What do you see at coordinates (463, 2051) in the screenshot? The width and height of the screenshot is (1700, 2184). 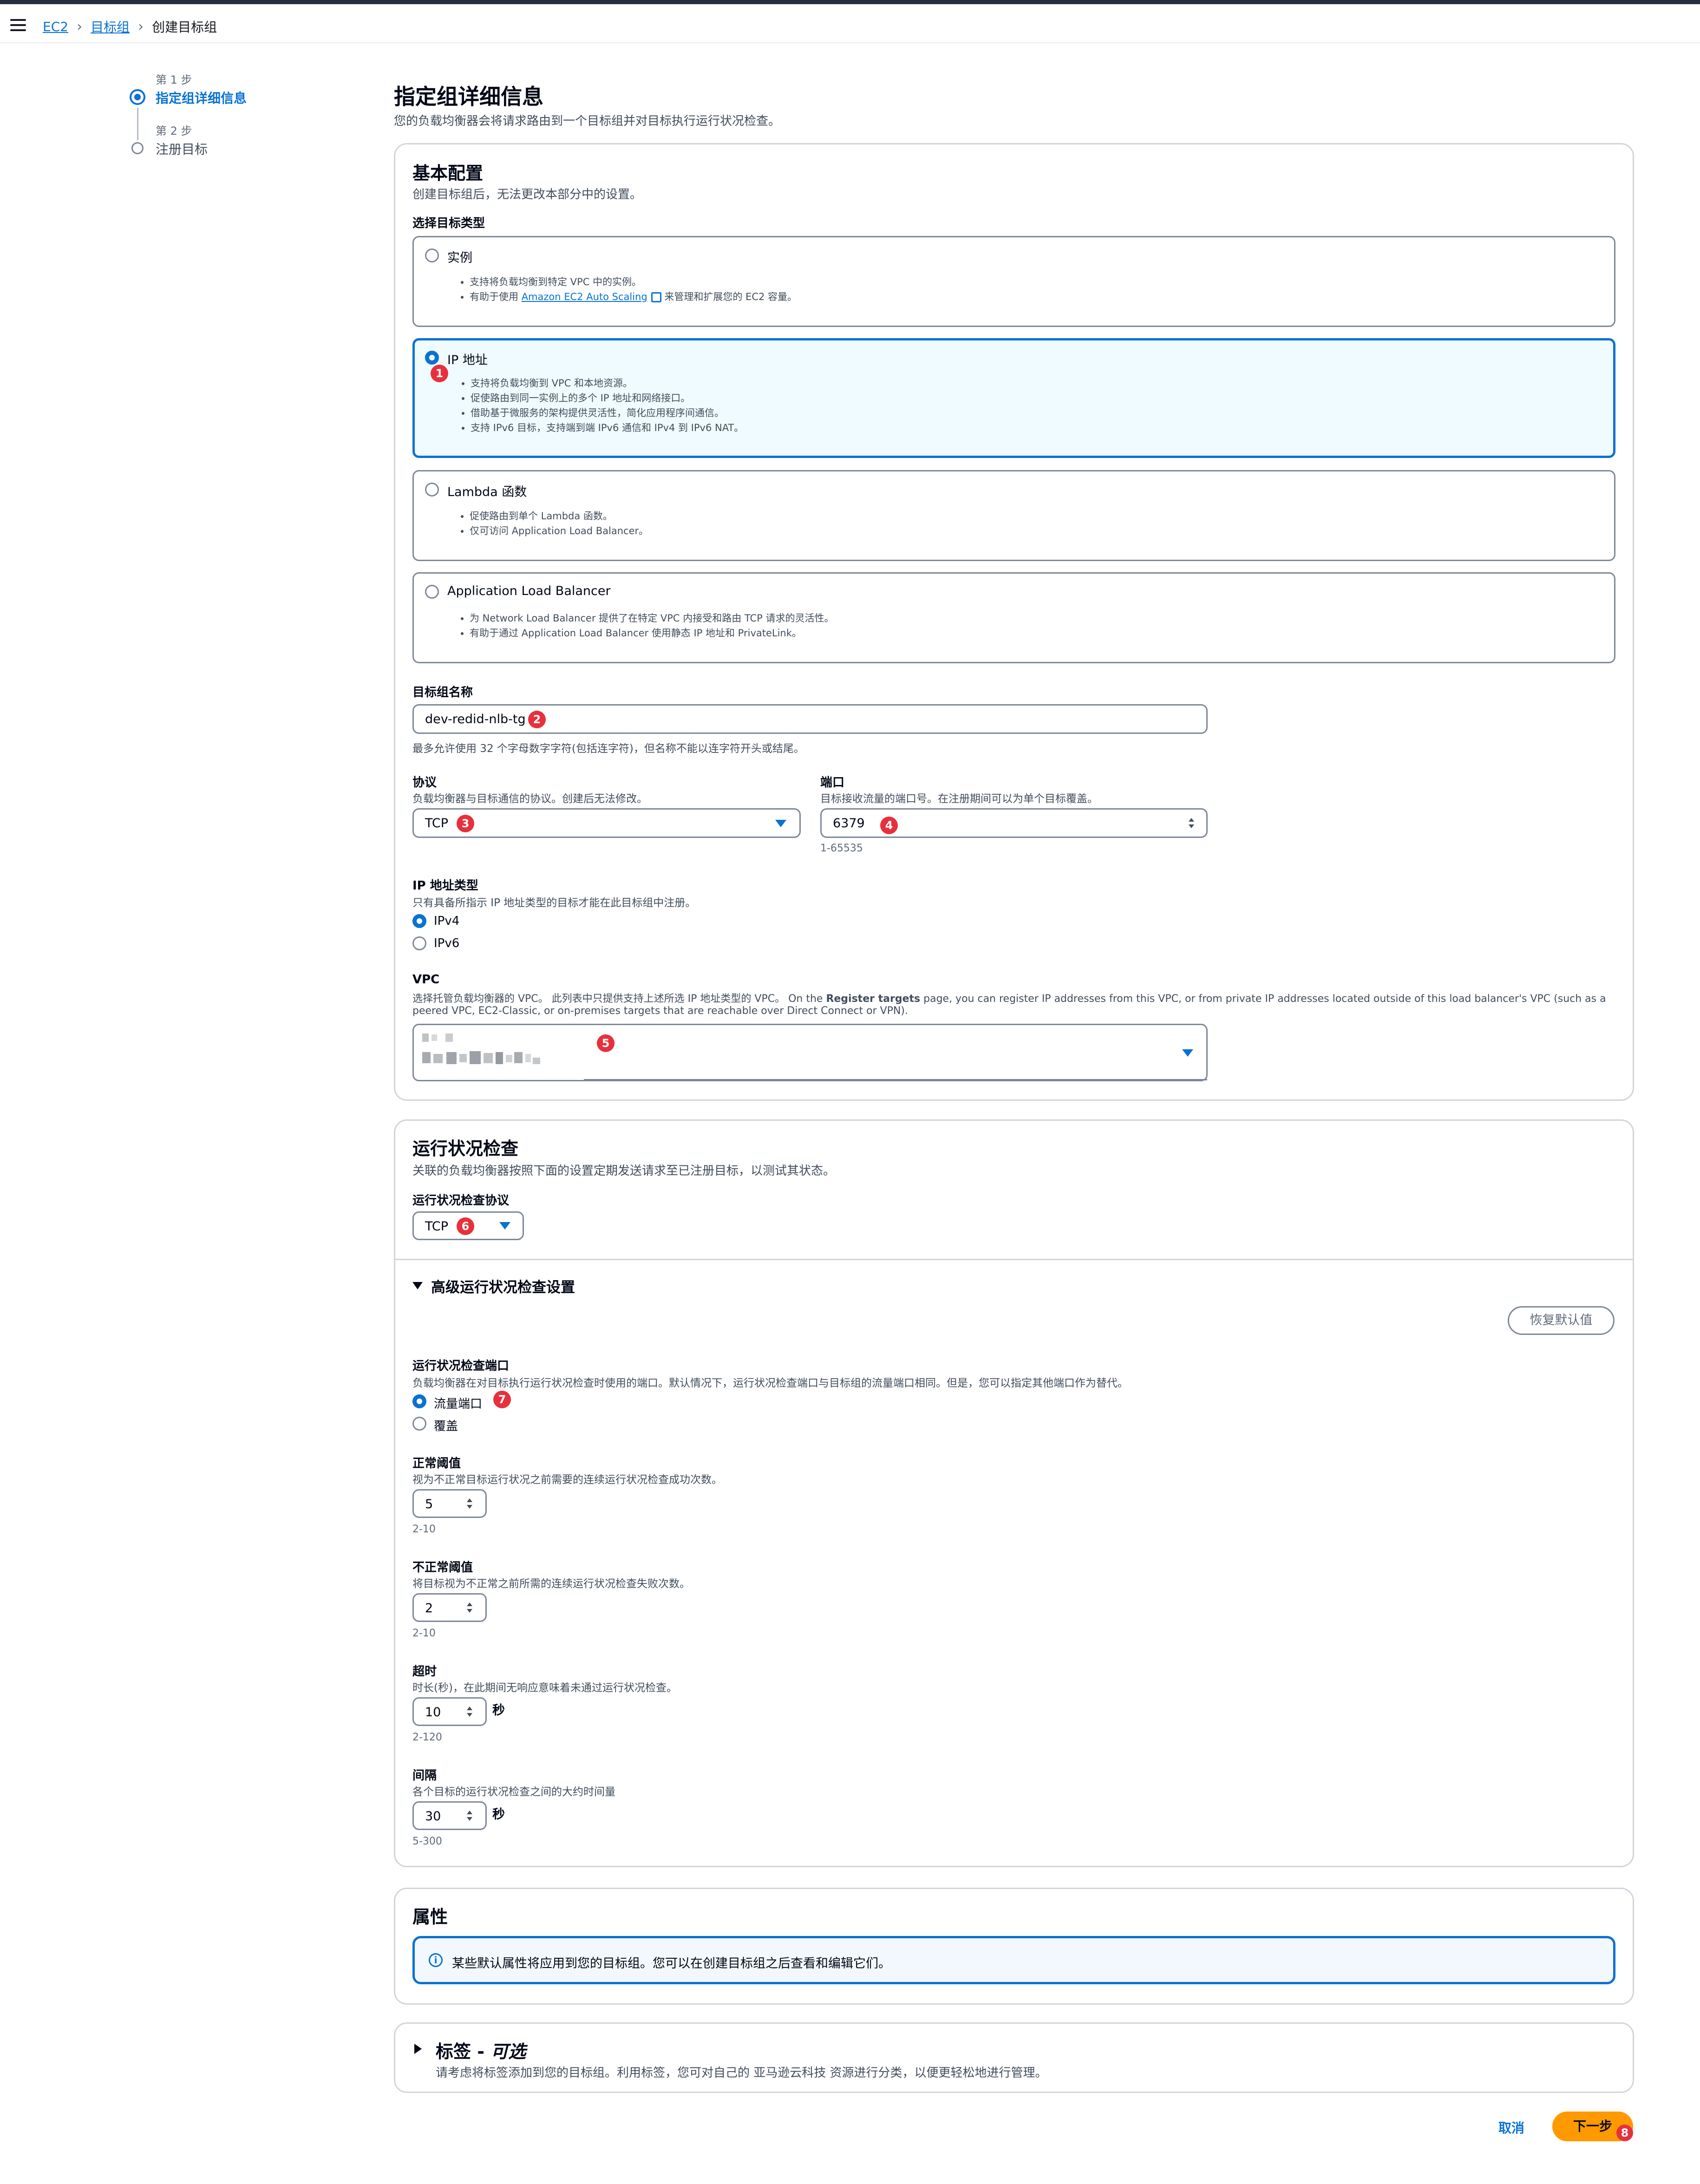 I see `tags-title: 标签 -` at bounding box center [463, 2051].